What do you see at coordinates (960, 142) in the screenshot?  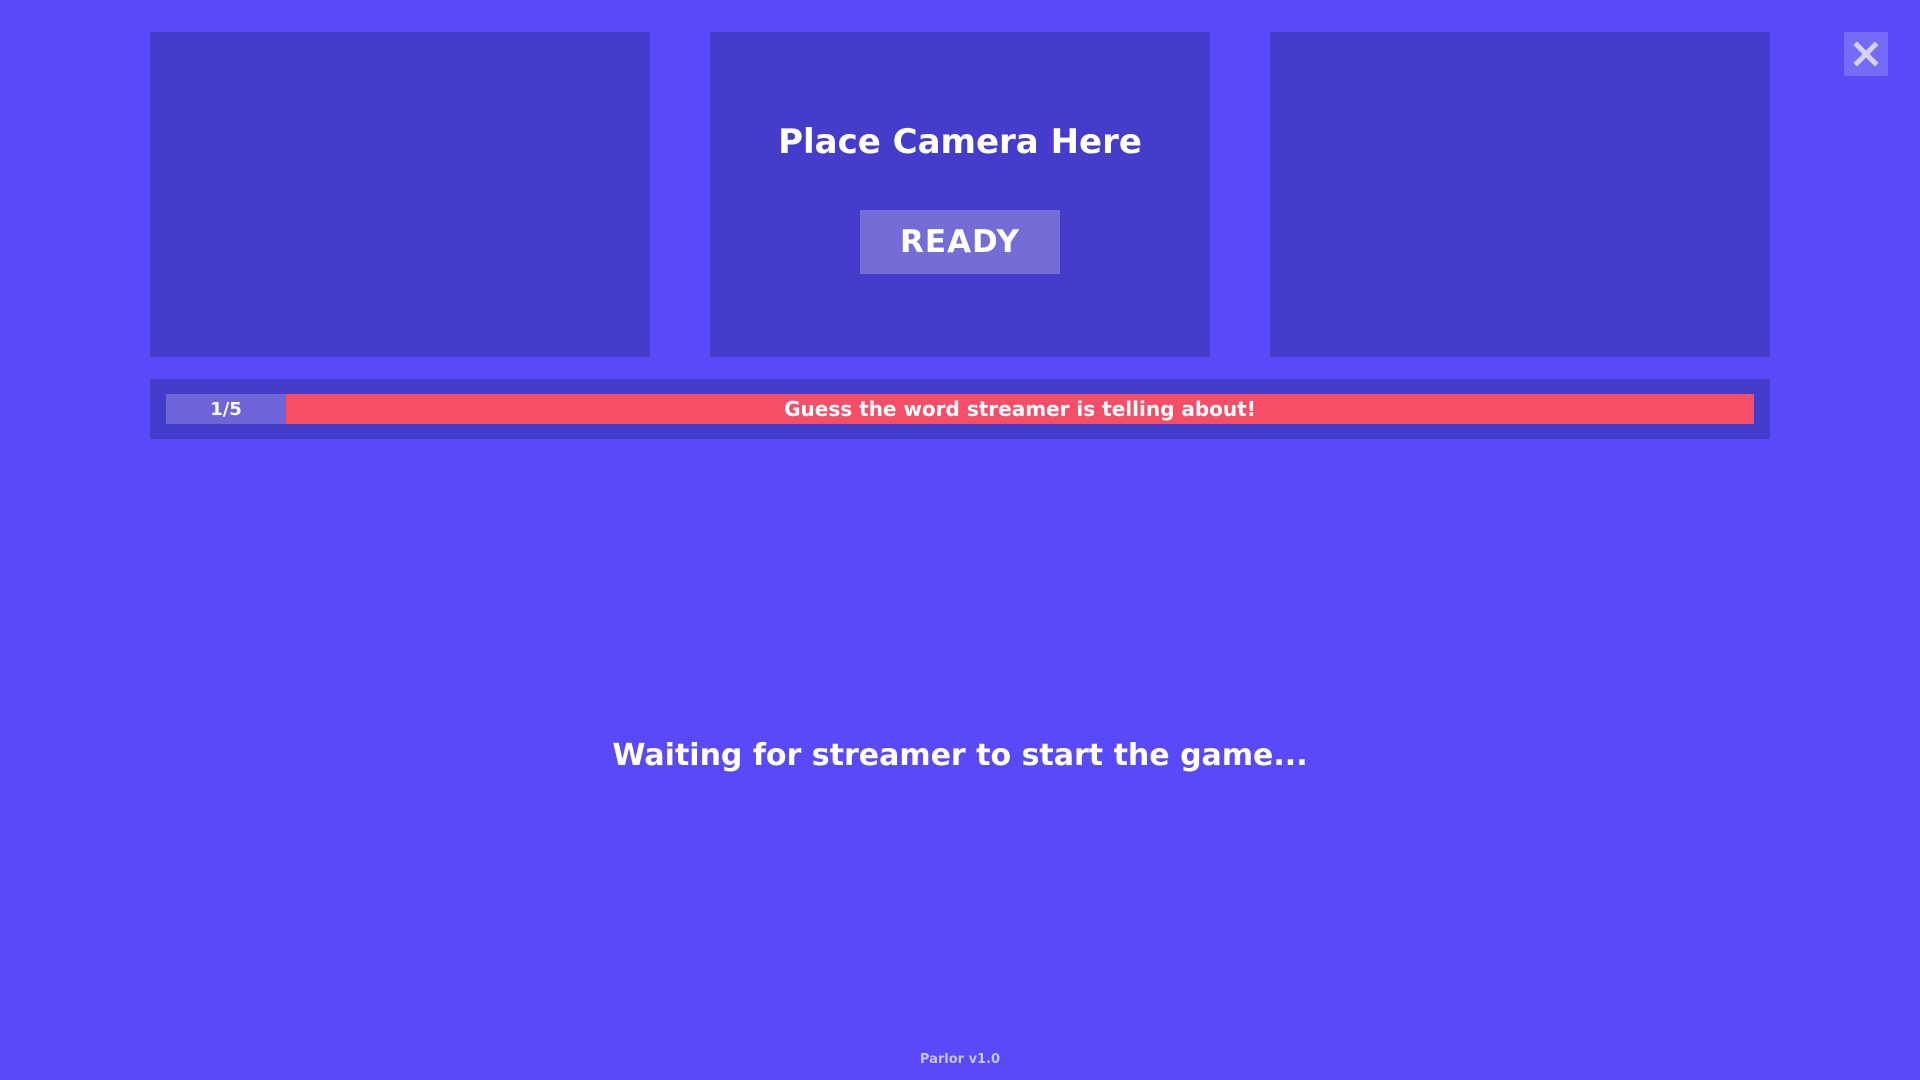 I see `camera-placeholder-title: Place Camera Here` at bounding box center [960, 142].